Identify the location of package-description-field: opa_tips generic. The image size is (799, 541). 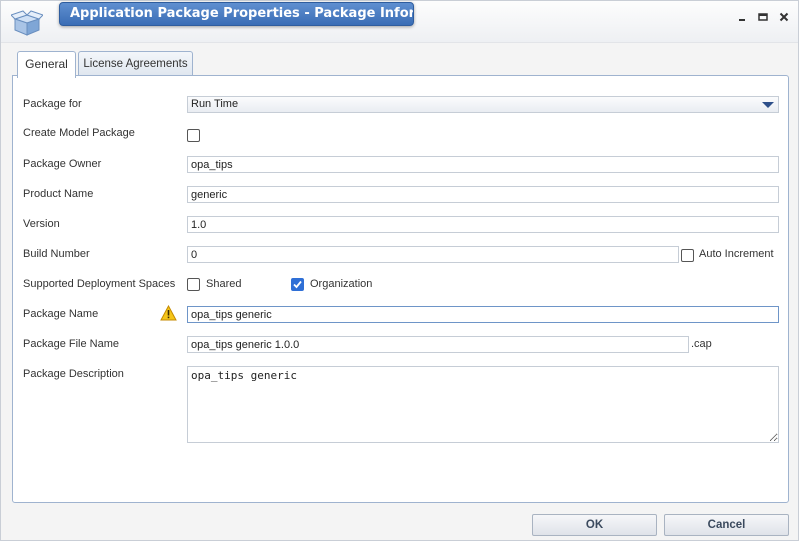
(483, 404).